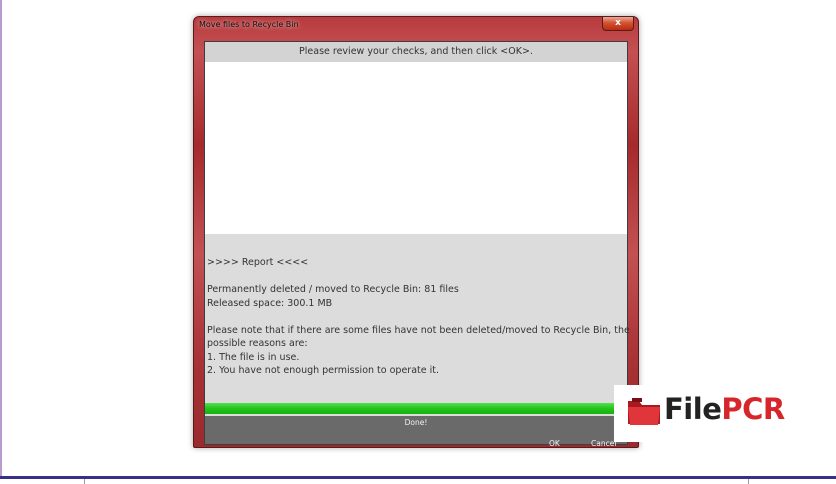 The width and height of the screenshot is (836, 484). What do you see at coordinates (257, 343) in the screenshot?
I see `note-line: possible reasons are:` at bounding box center [257, 343].